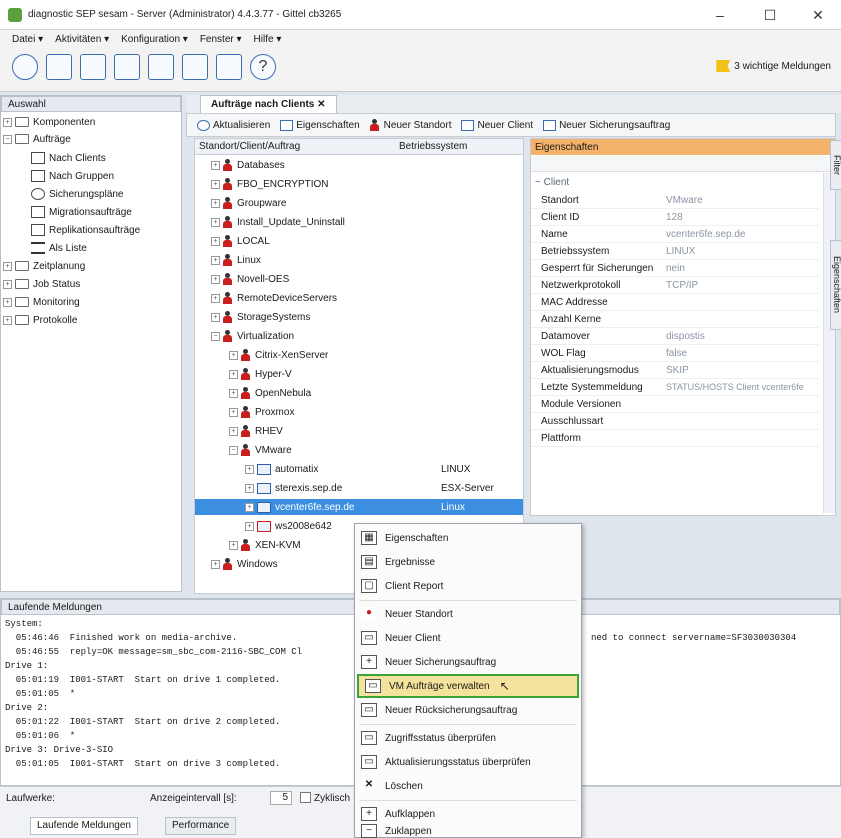 The width and height of the screenshot is (841, 838). What do you see at coordinates (468, 638) in the screenshot?
I see `menu-item-neuer-client: ▭ Neuer Client` at bounding box center [468, 638].